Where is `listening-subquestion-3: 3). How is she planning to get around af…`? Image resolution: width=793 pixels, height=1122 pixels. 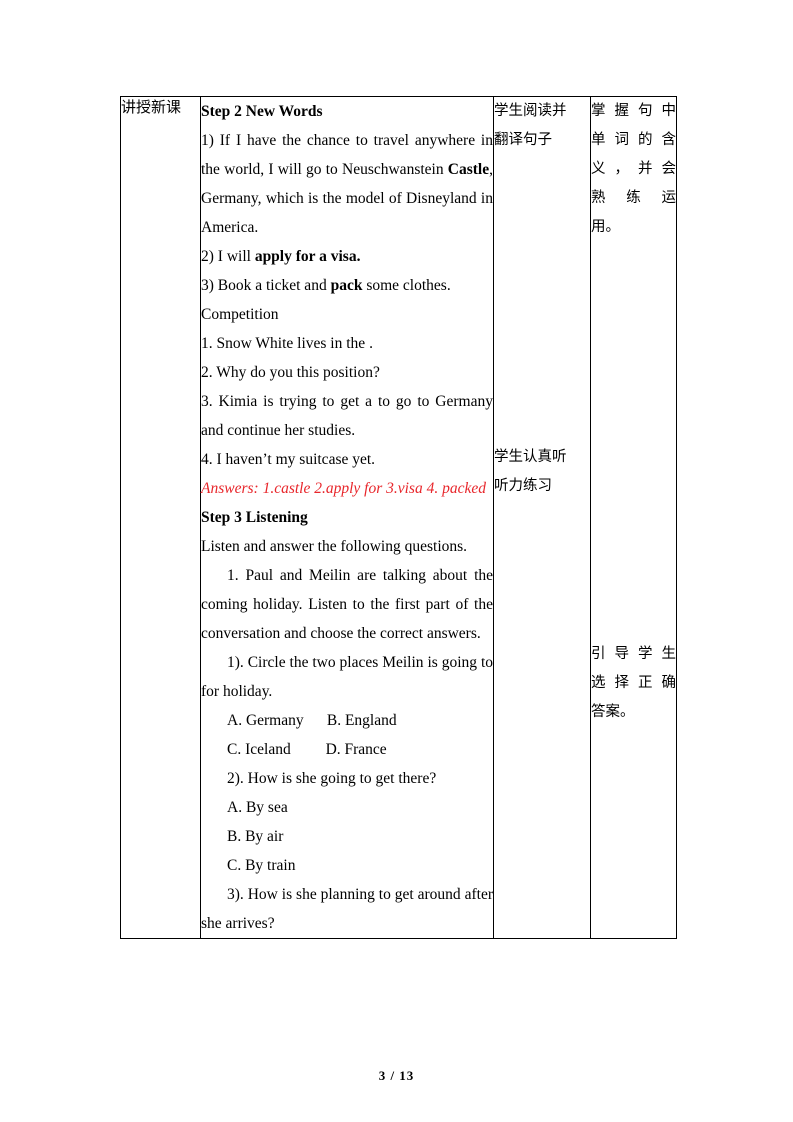 listening-subquestion-3: 3). How is she planning to get around af… is located at coordinates (347, 909).